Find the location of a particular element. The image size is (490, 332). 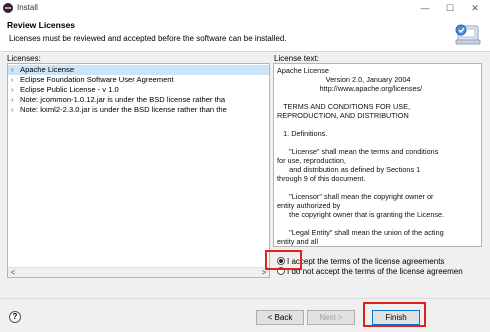

radio-selected-icon is located at coordinates (281, 261).